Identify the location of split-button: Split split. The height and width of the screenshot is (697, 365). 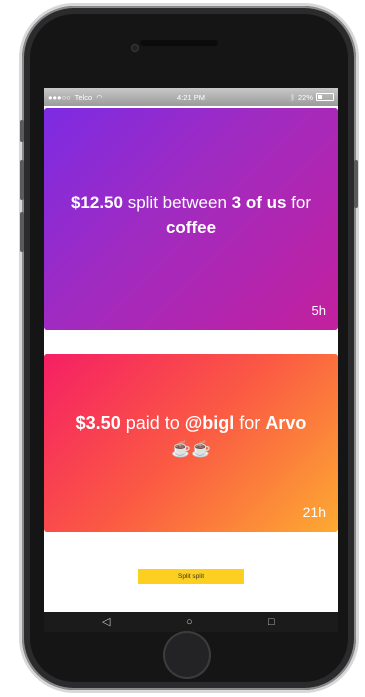
(191, 576).